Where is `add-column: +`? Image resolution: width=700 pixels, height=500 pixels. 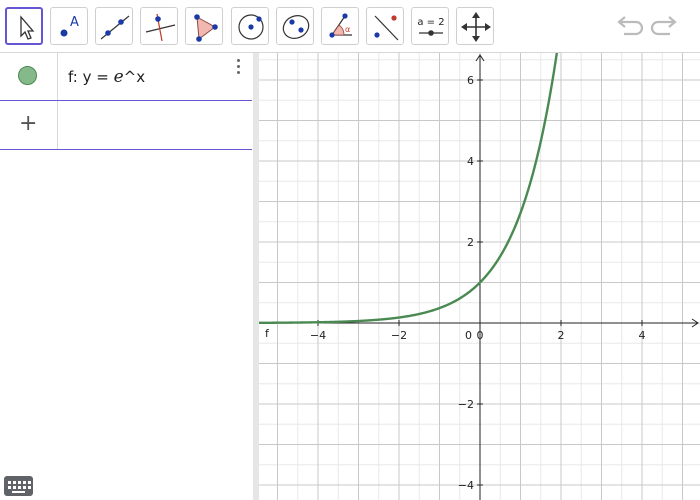
add-column: + is located at coordinates (29, 125).